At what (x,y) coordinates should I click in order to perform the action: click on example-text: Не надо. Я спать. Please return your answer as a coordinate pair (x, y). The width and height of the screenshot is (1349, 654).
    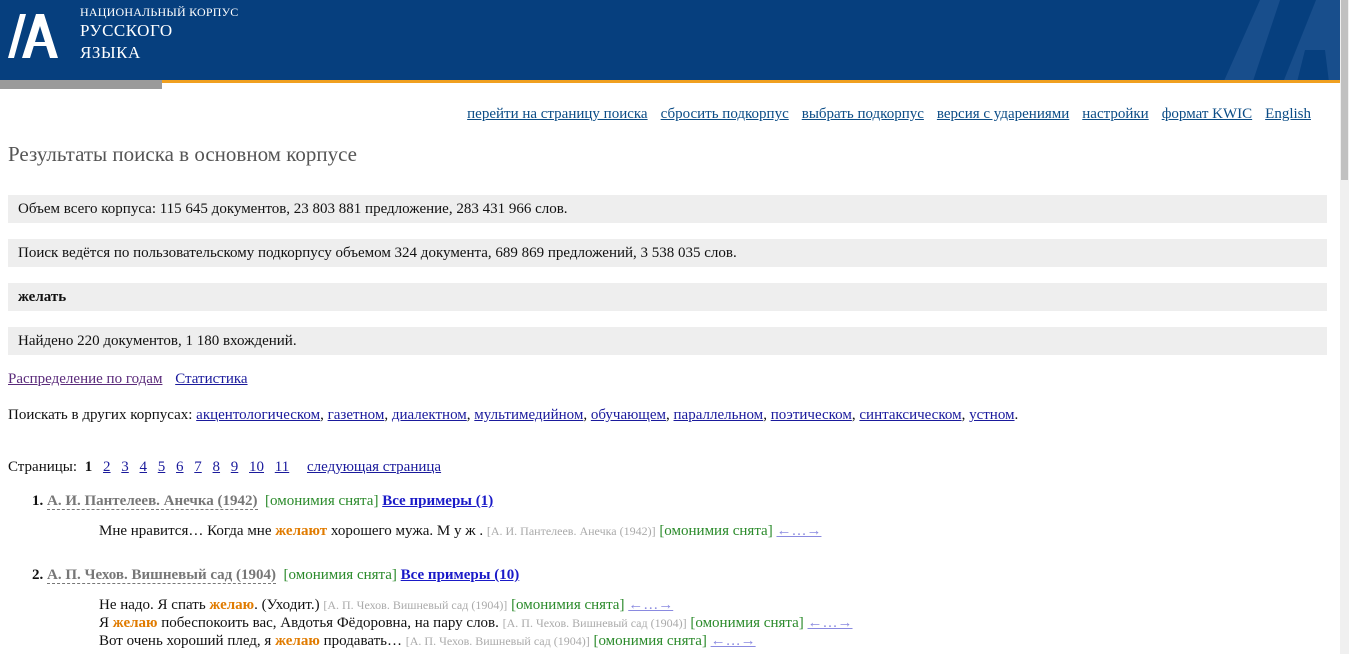
    Looking at the image, I should click on (154, 605).